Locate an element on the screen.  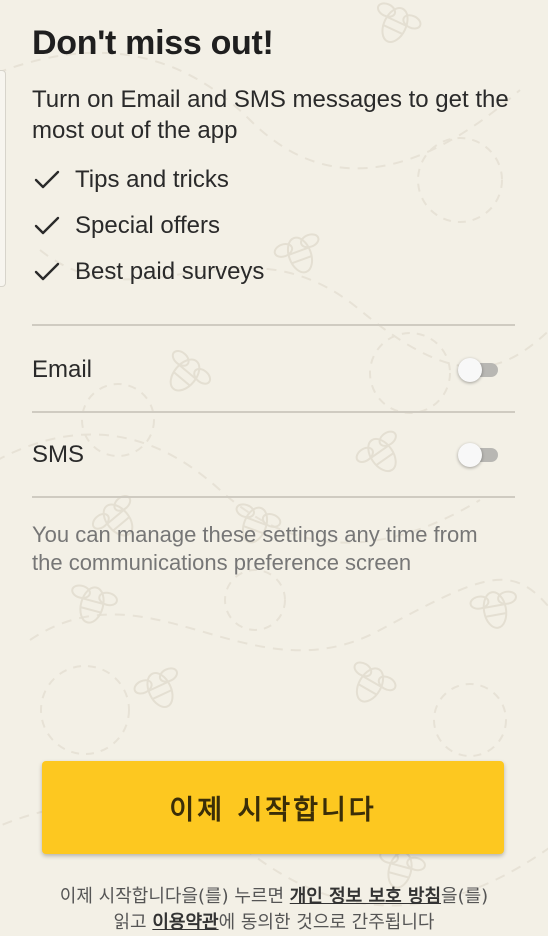
legal-text: 이제 시작합니다을(를) 누르면 is located at coordinates (174, 896).